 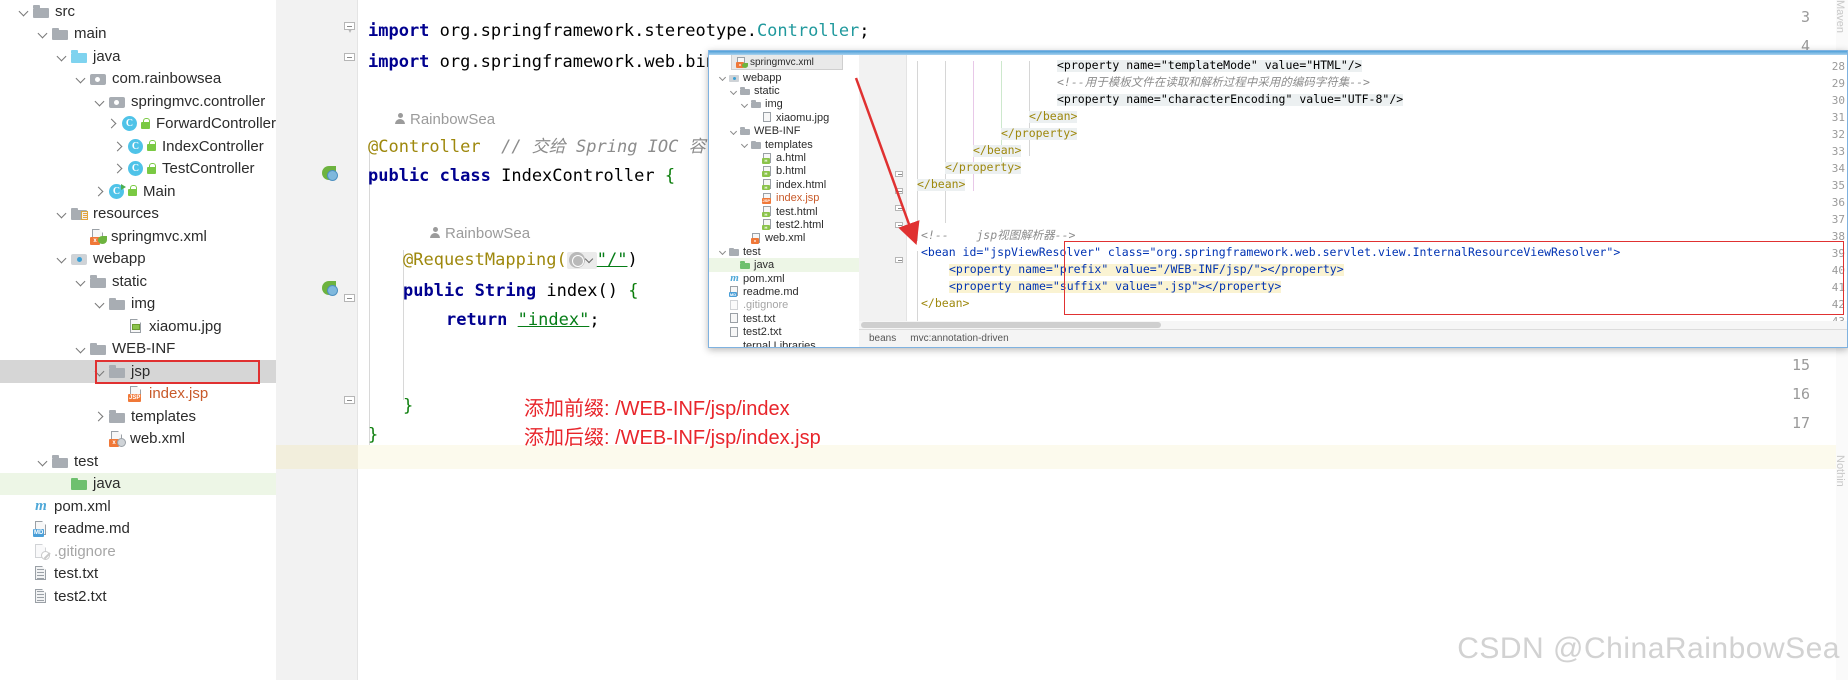 What do you see at coordinates (138, 439) in the screenshot?
I see `tree-item-web-xml: x web.xml` at bounding box center [138, 439].